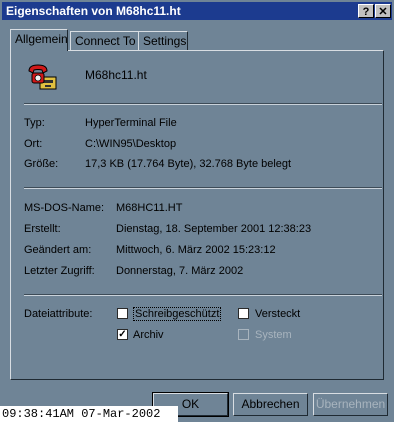 The image size is (394, 422). I want to click on schreibgeschuetzt-checkbox, so click(122, 313).